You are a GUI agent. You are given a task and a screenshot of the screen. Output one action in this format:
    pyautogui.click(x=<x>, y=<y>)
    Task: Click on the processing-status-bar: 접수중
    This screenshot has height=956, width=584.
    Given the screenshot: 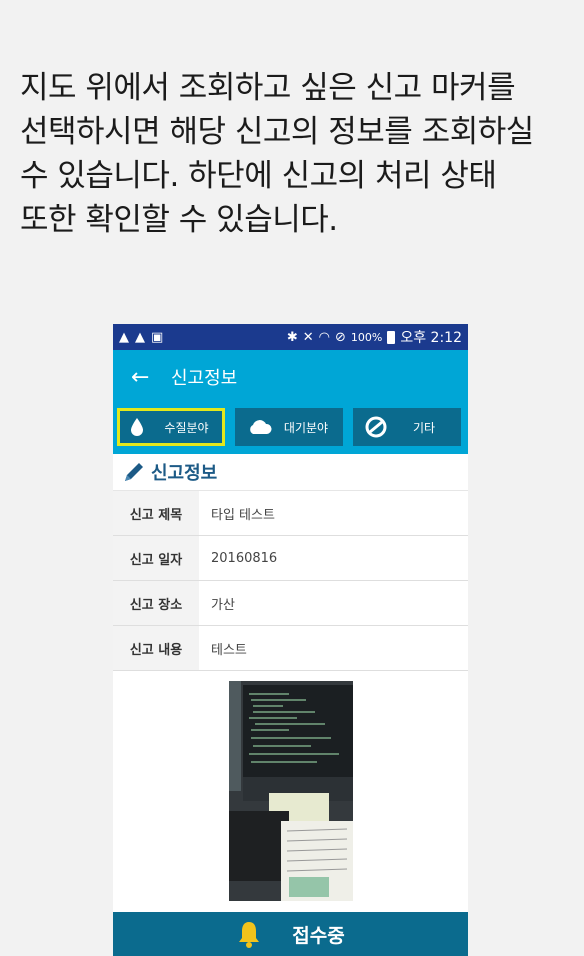 What is the action you would take?
    pyautogui.click(x=290, y=934)
    